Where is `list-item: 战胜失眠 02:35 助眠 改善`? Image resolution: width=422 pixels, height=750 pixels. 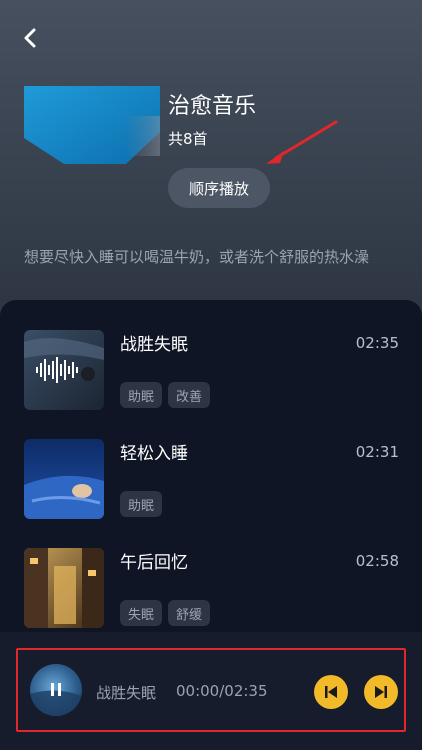
list-item: 战胜失眠 02:35 助眠 改善 is located at coordinates (214, 370).